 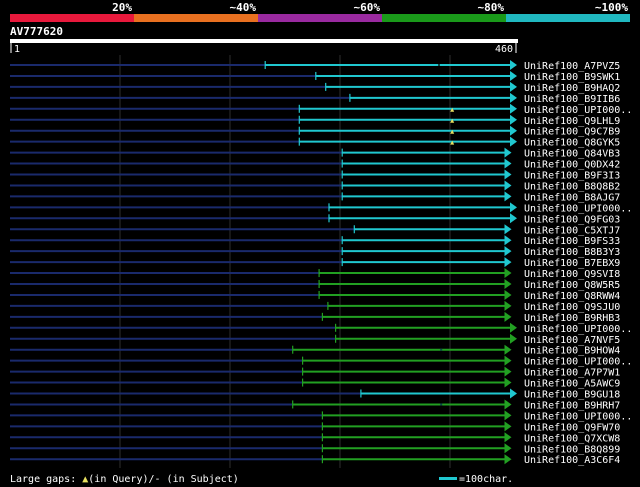 What do you see at coordinates (486, 479) in the screenshot?
I see `scale-bar-label: =100char.` at bounding box center [486, 479].